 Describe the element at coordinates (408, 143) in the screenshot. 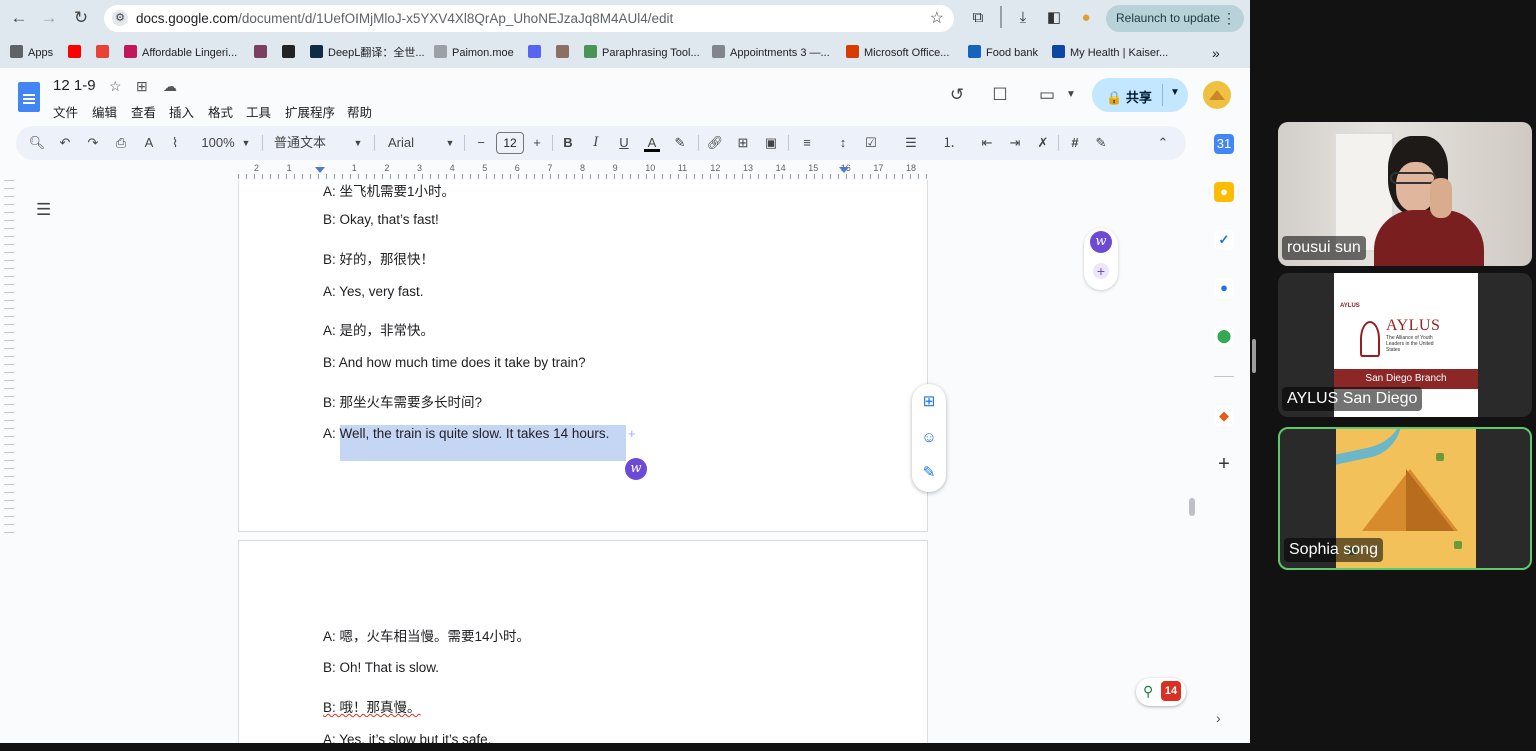

I see `font-select: Arial` at that location.